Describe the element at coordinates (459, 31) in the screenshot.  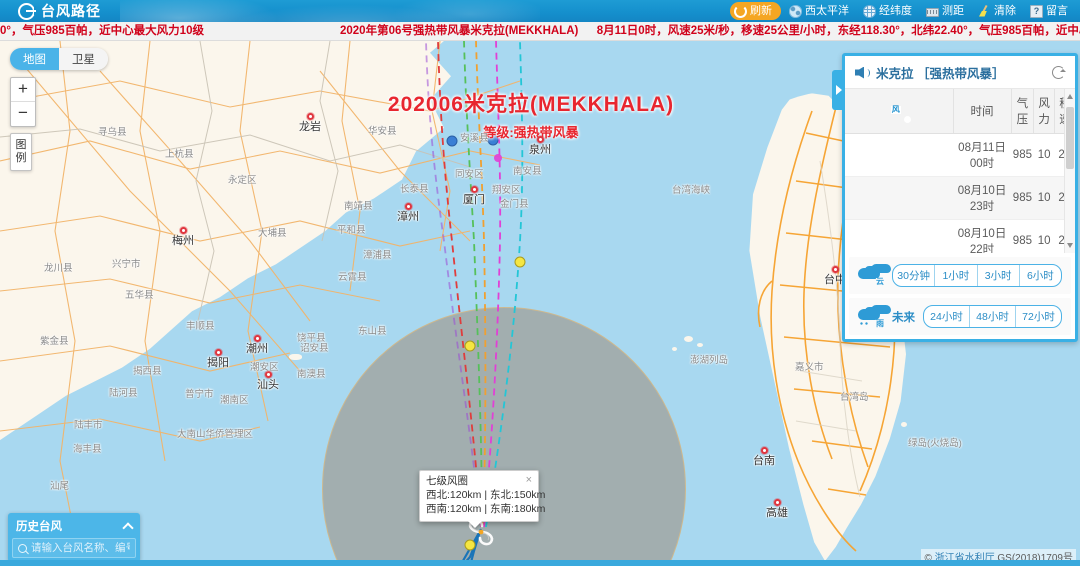
I see `ticker-storm-name: 2020年第06号强热带风暴米克拉(MEKKHALA)` at that location.